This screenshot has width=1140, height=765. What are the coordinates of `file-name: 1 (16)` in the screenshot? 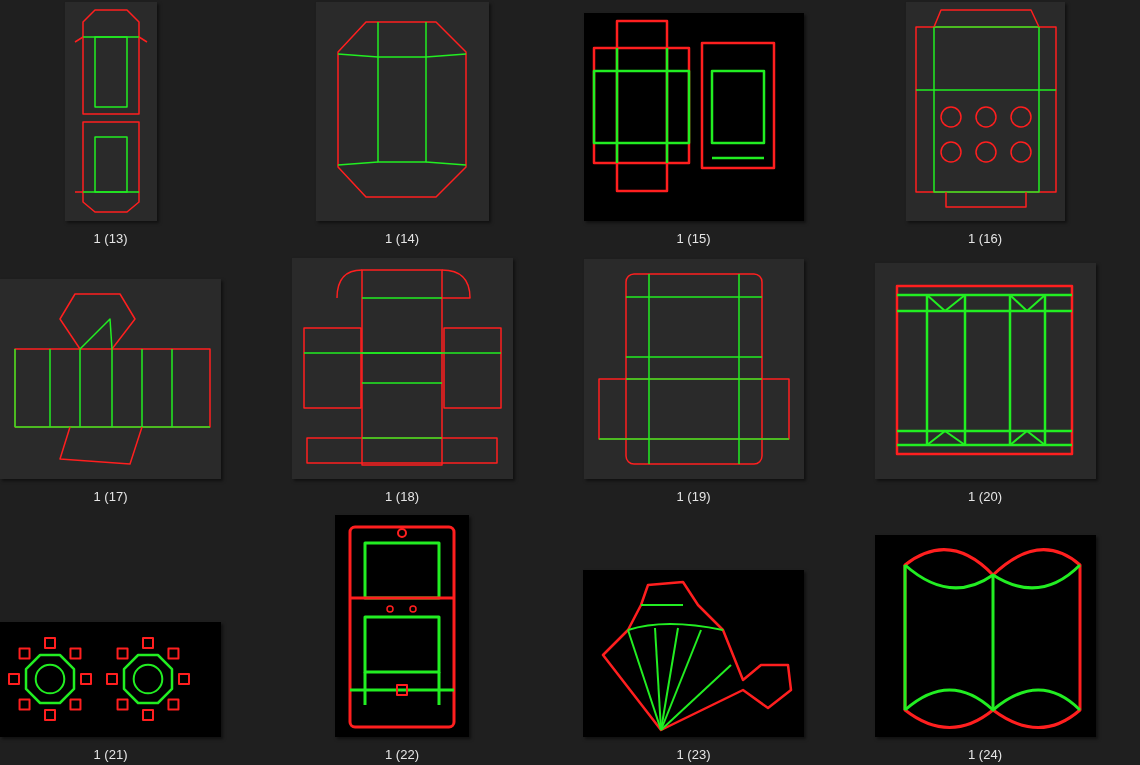 It's located at (985, 239).